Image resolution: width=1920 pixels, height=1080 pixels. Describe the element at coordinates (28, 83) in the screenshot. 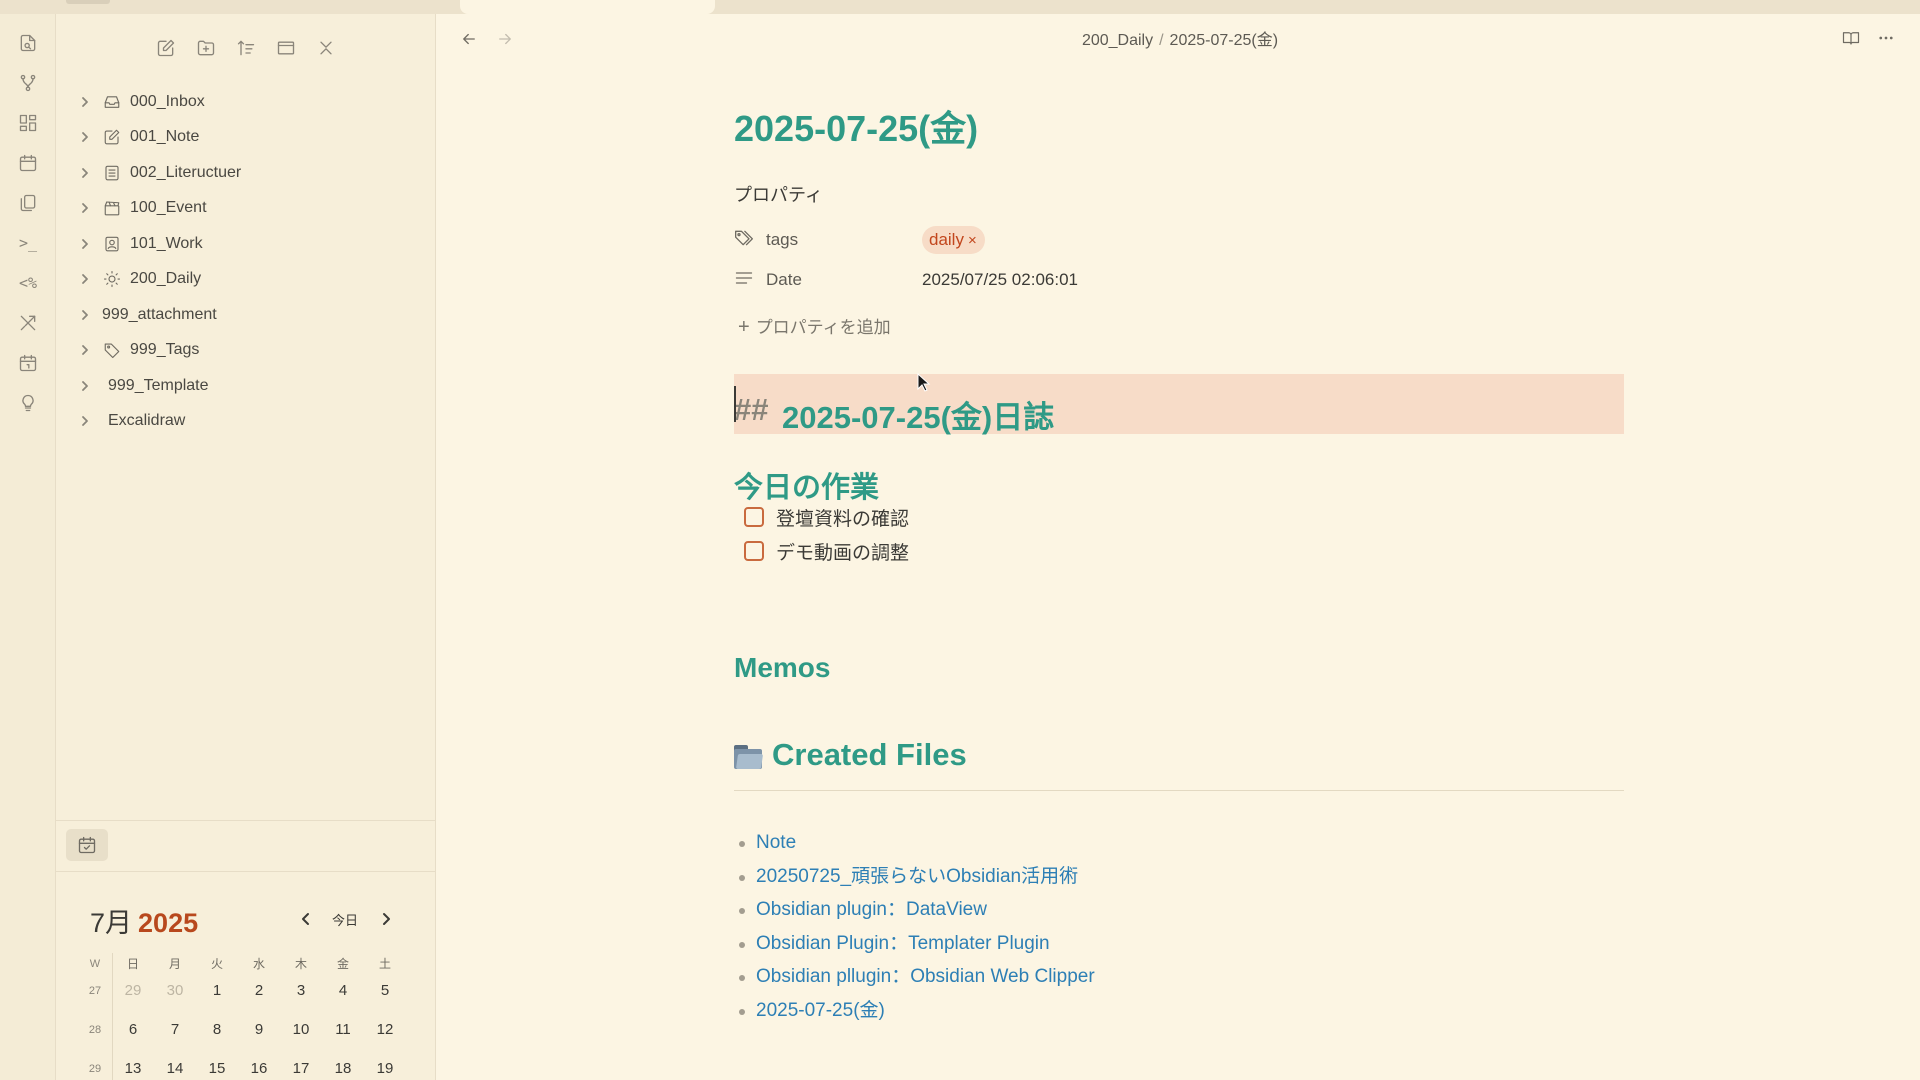

I see `graph-view-icon` at that location.